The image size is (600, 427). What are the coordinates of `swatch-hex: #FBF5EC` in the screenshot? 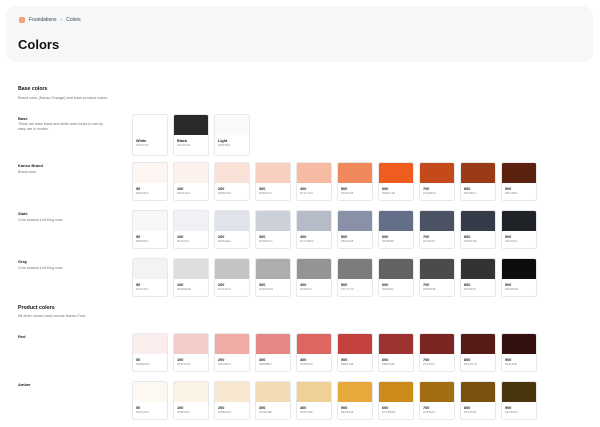 It's located at (184, 412).